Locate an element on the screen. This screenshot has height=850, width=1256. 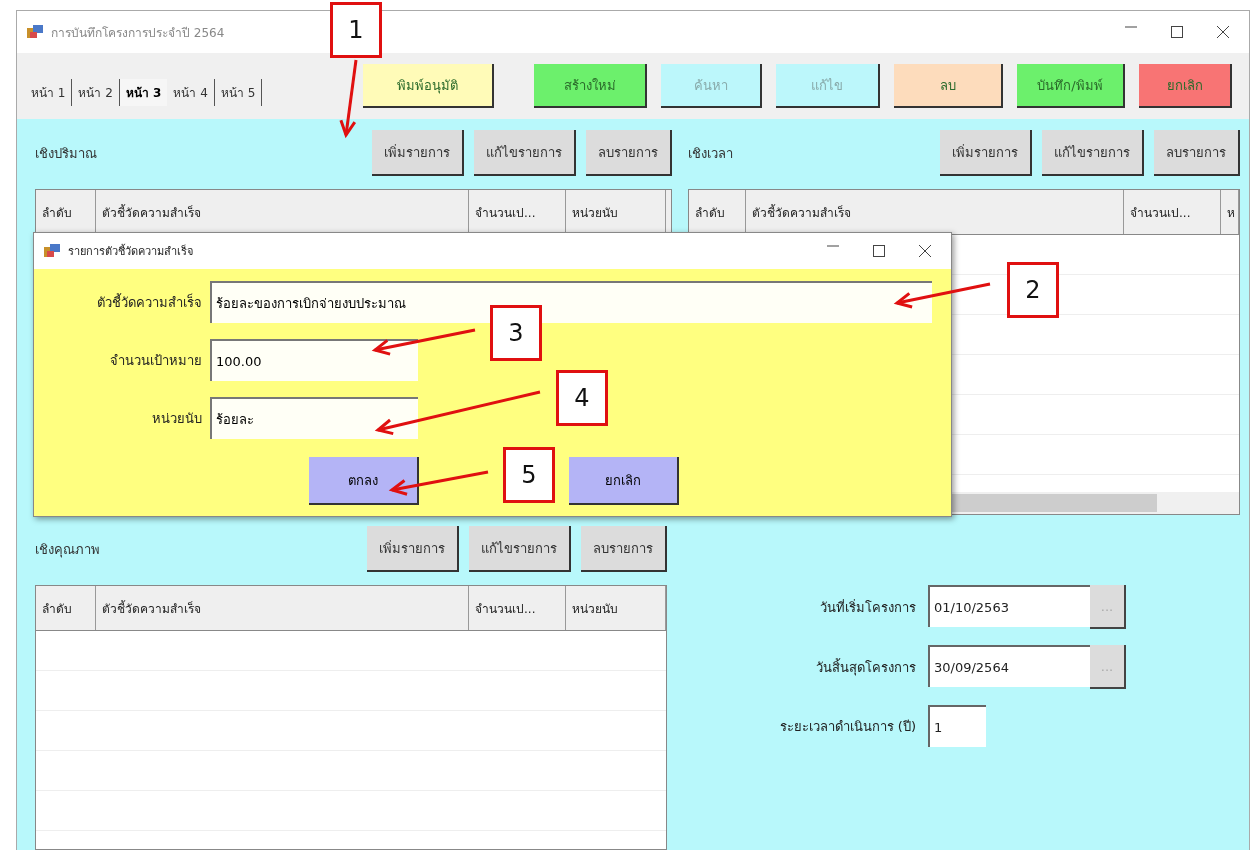
toolbar-button: ลบ is located at coordinates (948, 86).